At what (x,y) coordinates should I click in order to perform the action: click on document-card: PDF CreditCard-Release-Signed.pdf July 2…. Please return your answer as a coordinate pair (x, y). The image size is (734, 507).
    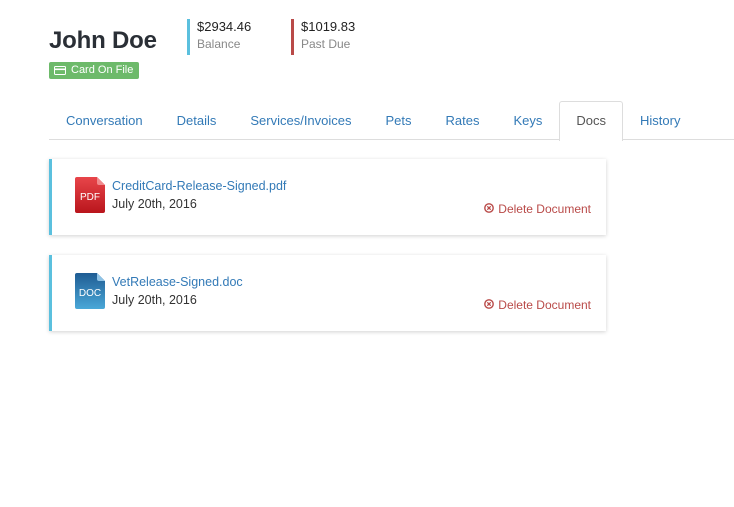
    Looking at the image, I should click on (327, 197).